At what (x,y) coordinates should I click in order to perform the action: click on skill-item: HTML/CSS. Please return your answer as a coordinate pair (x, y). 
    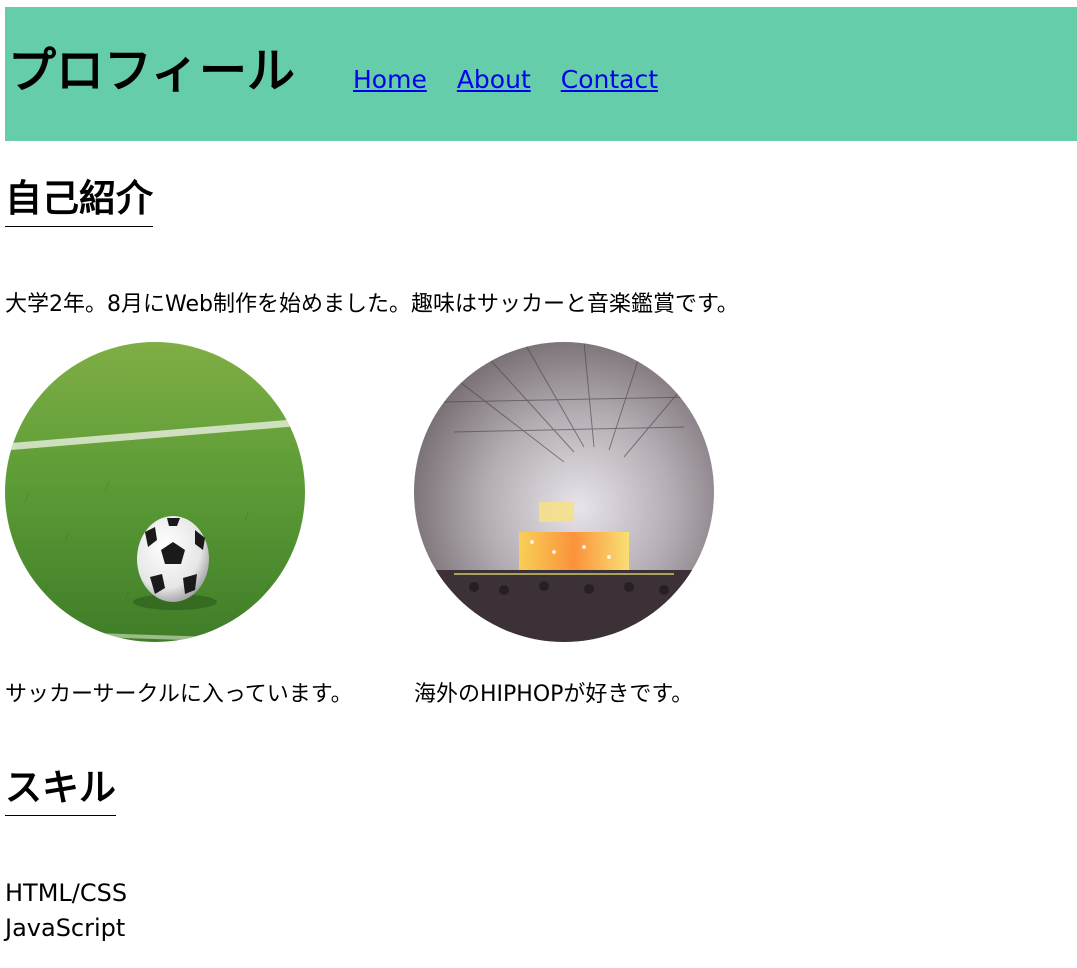
    Looking at the image, I should click on (66, 893).